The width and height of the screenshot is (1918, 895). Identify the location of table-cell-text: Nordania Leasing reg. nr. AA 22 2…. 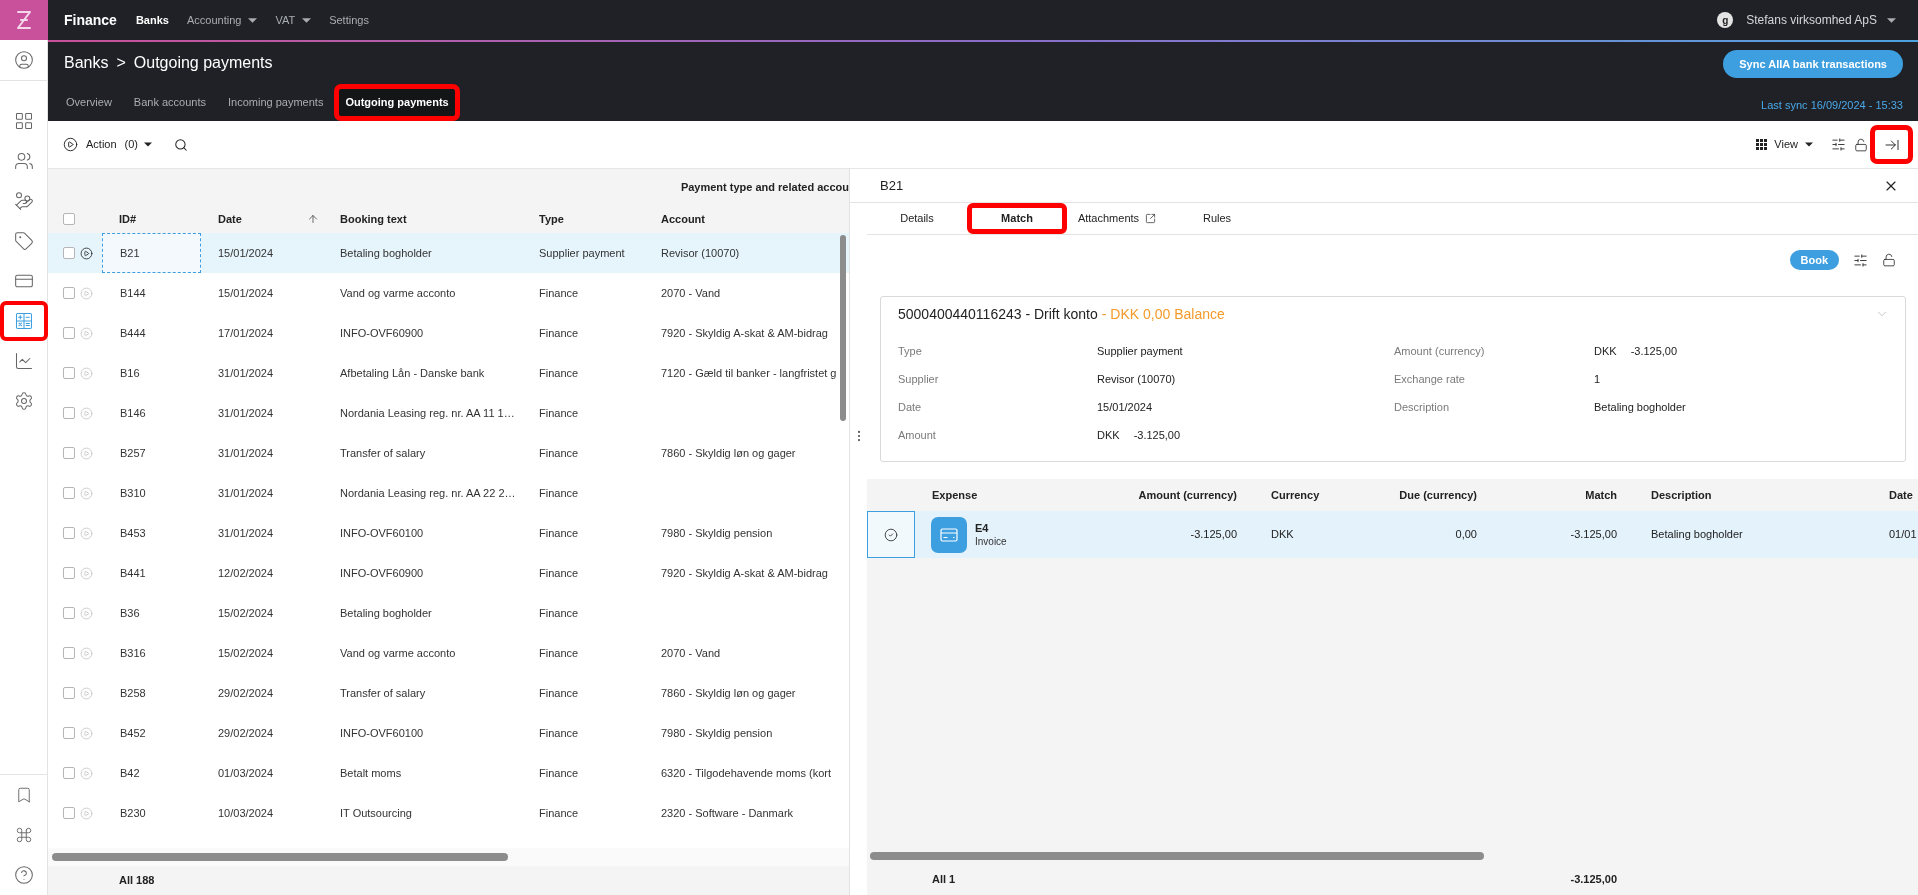
(428, 493).